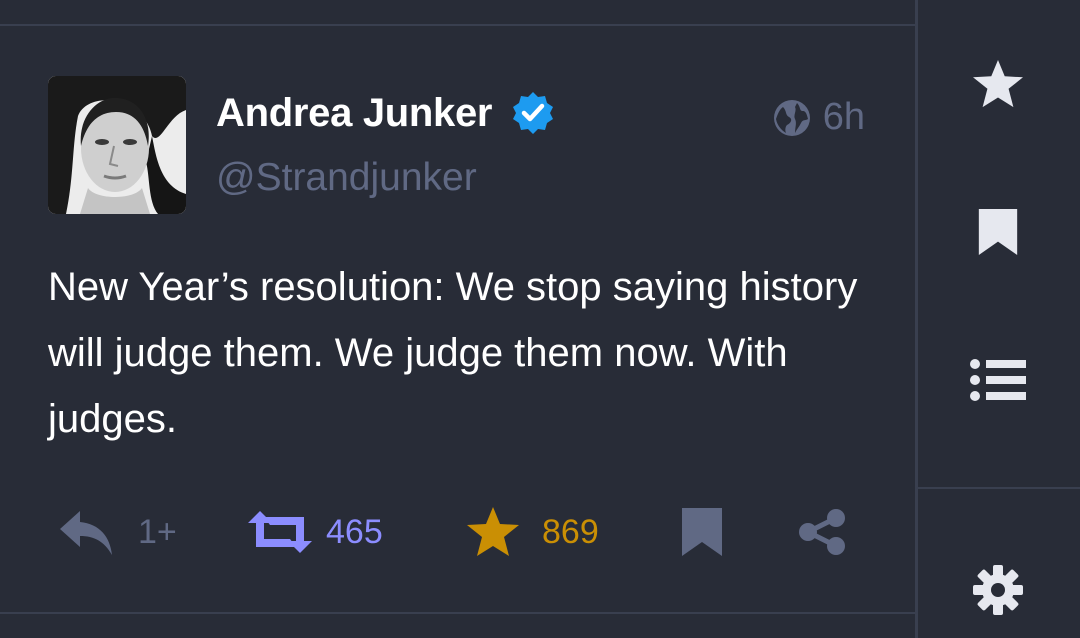 The image size is (1080, 638). I want to click on display-name-row: Andrea Junker, so click(386, 113).